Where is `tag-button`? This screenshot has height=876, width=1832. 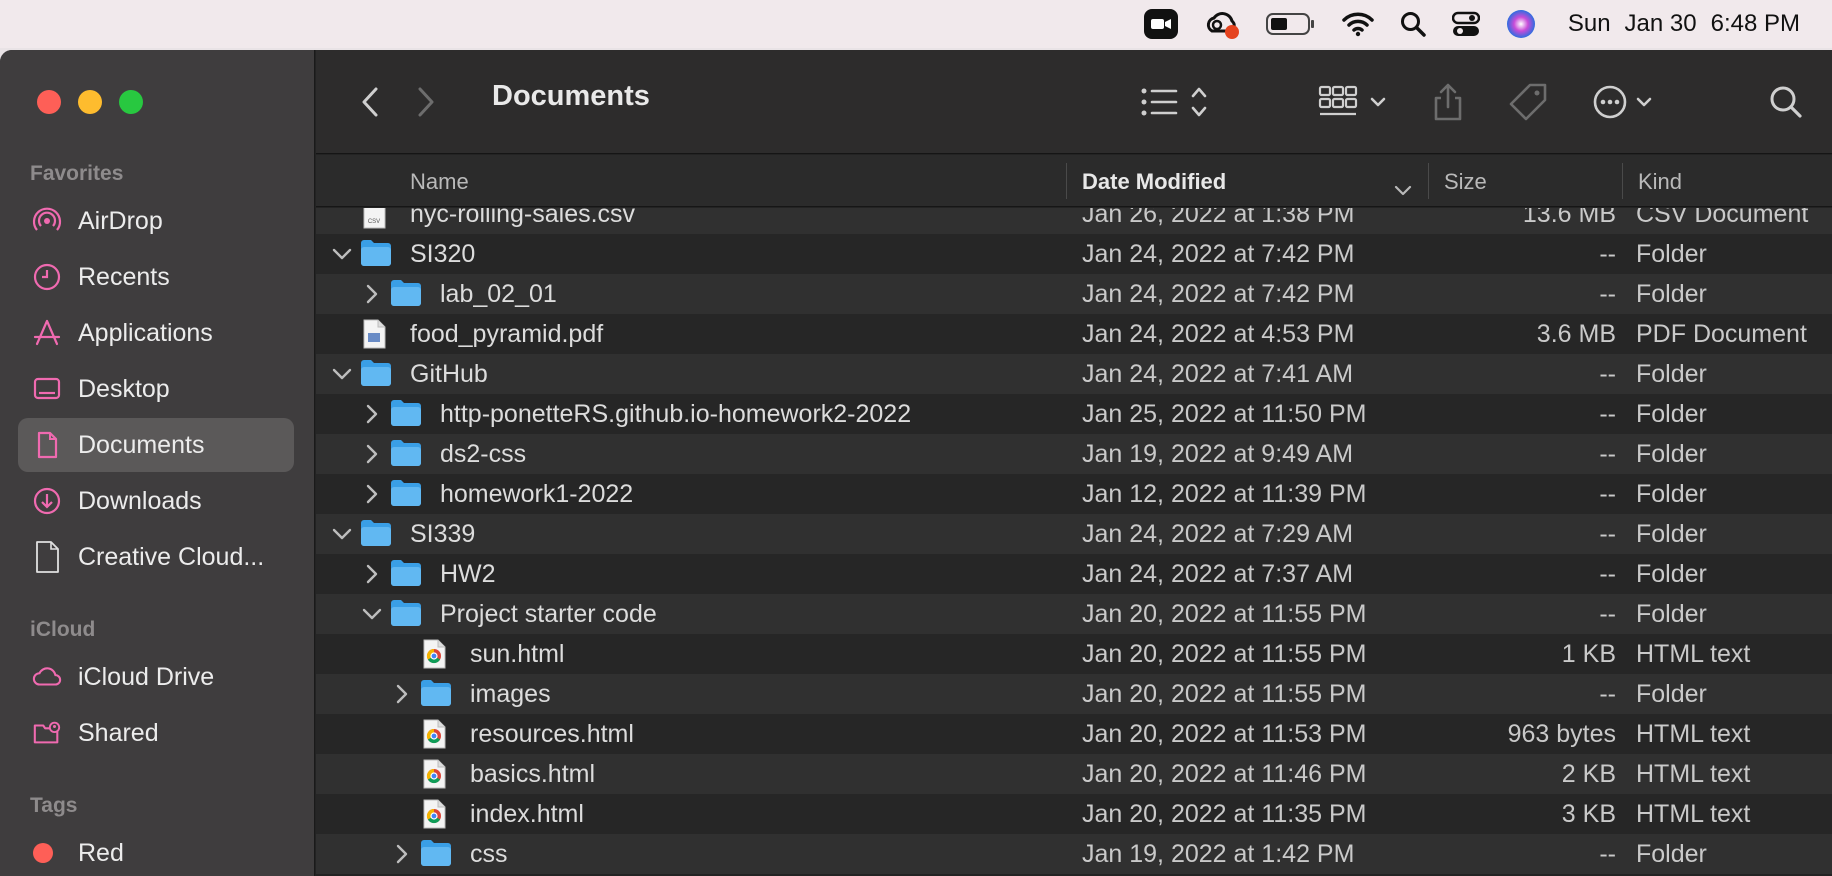 tag-button is located at coordinates (1528, 102).